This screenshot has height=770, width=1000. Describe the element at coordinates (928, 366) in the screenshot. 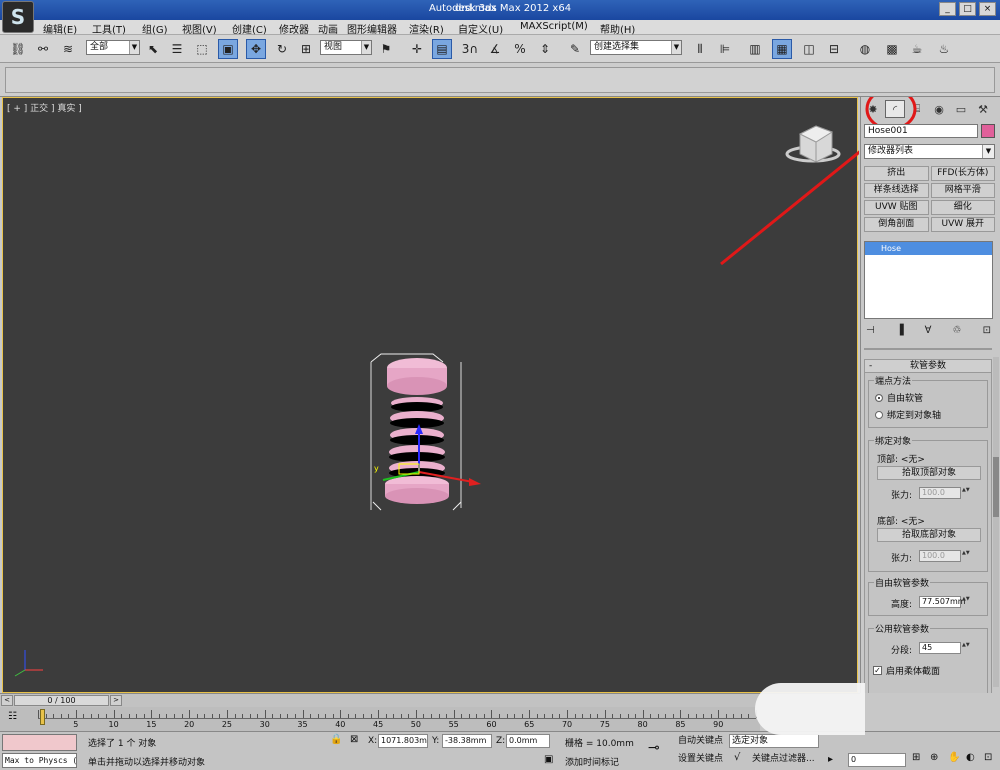

I see `rollout-title: - 软管参数` at that location.